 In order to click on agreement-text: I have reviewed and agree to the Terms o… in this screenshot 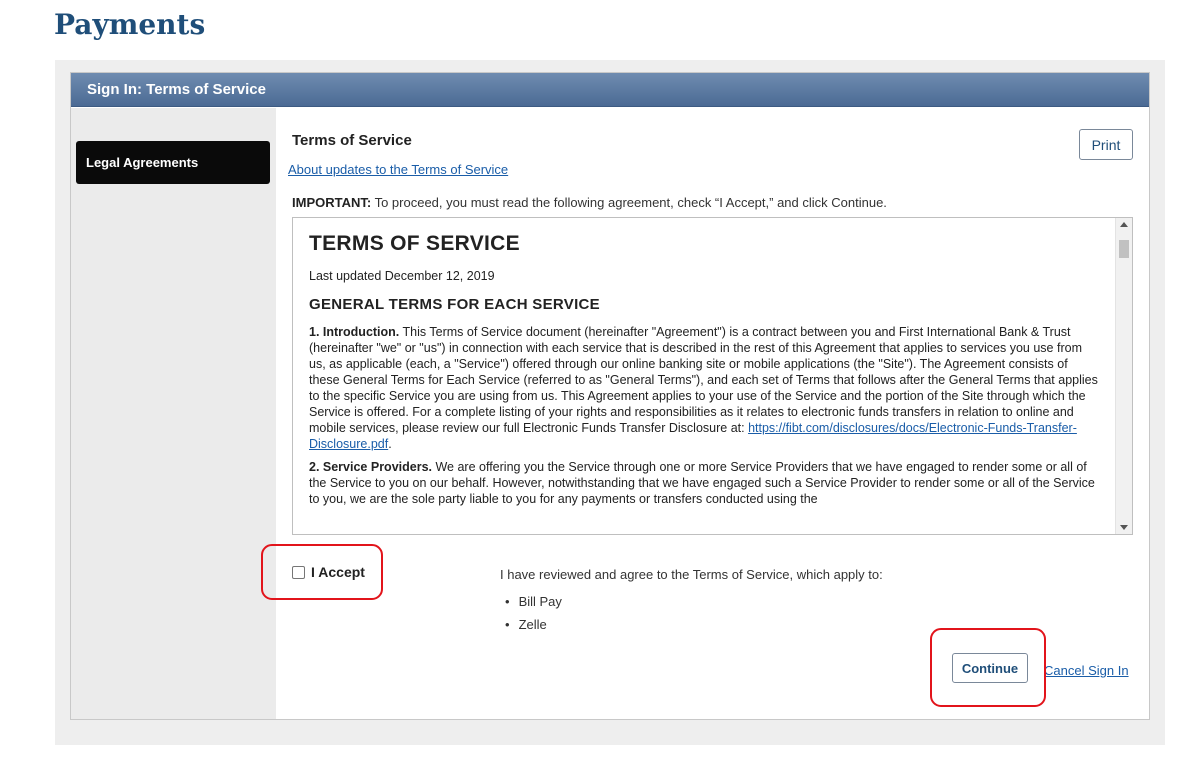, I will do `click(691, 574)`.